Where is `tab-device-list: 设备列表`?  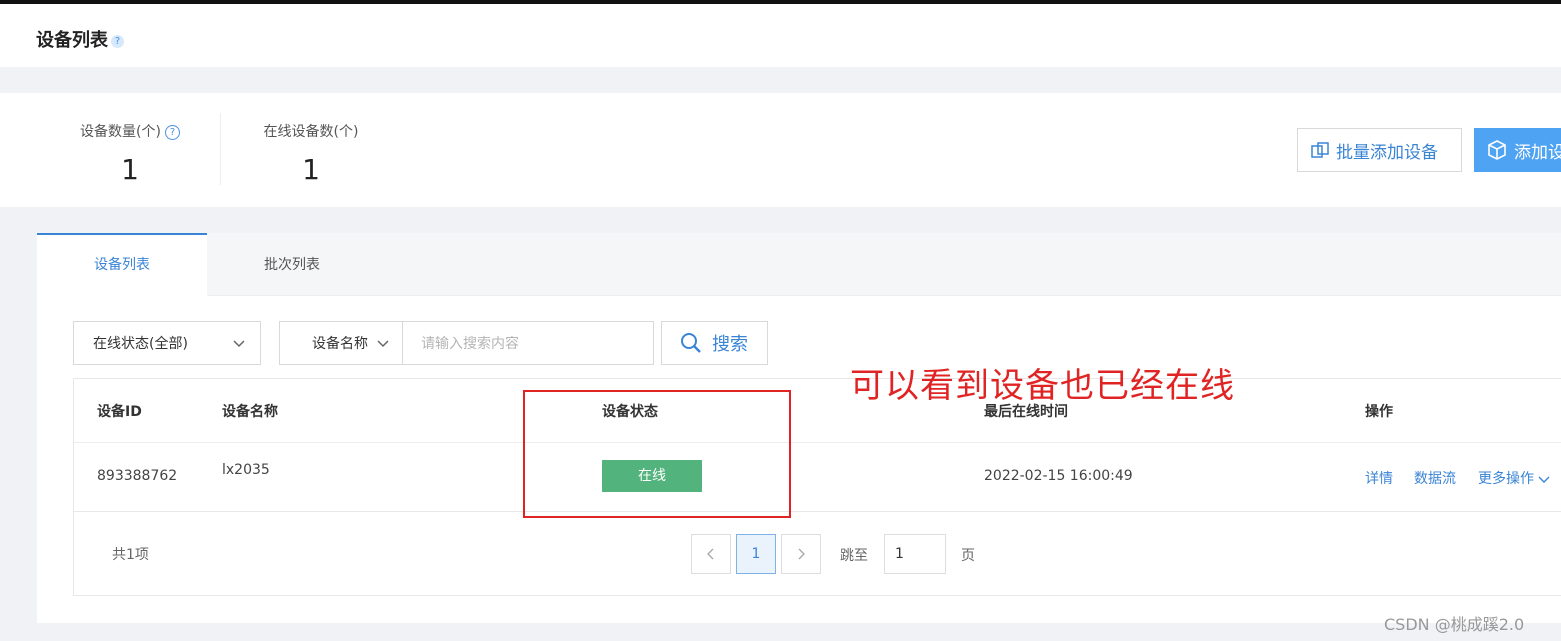
tab-device-list: 设备列表 is located at coordinates (122, 264).